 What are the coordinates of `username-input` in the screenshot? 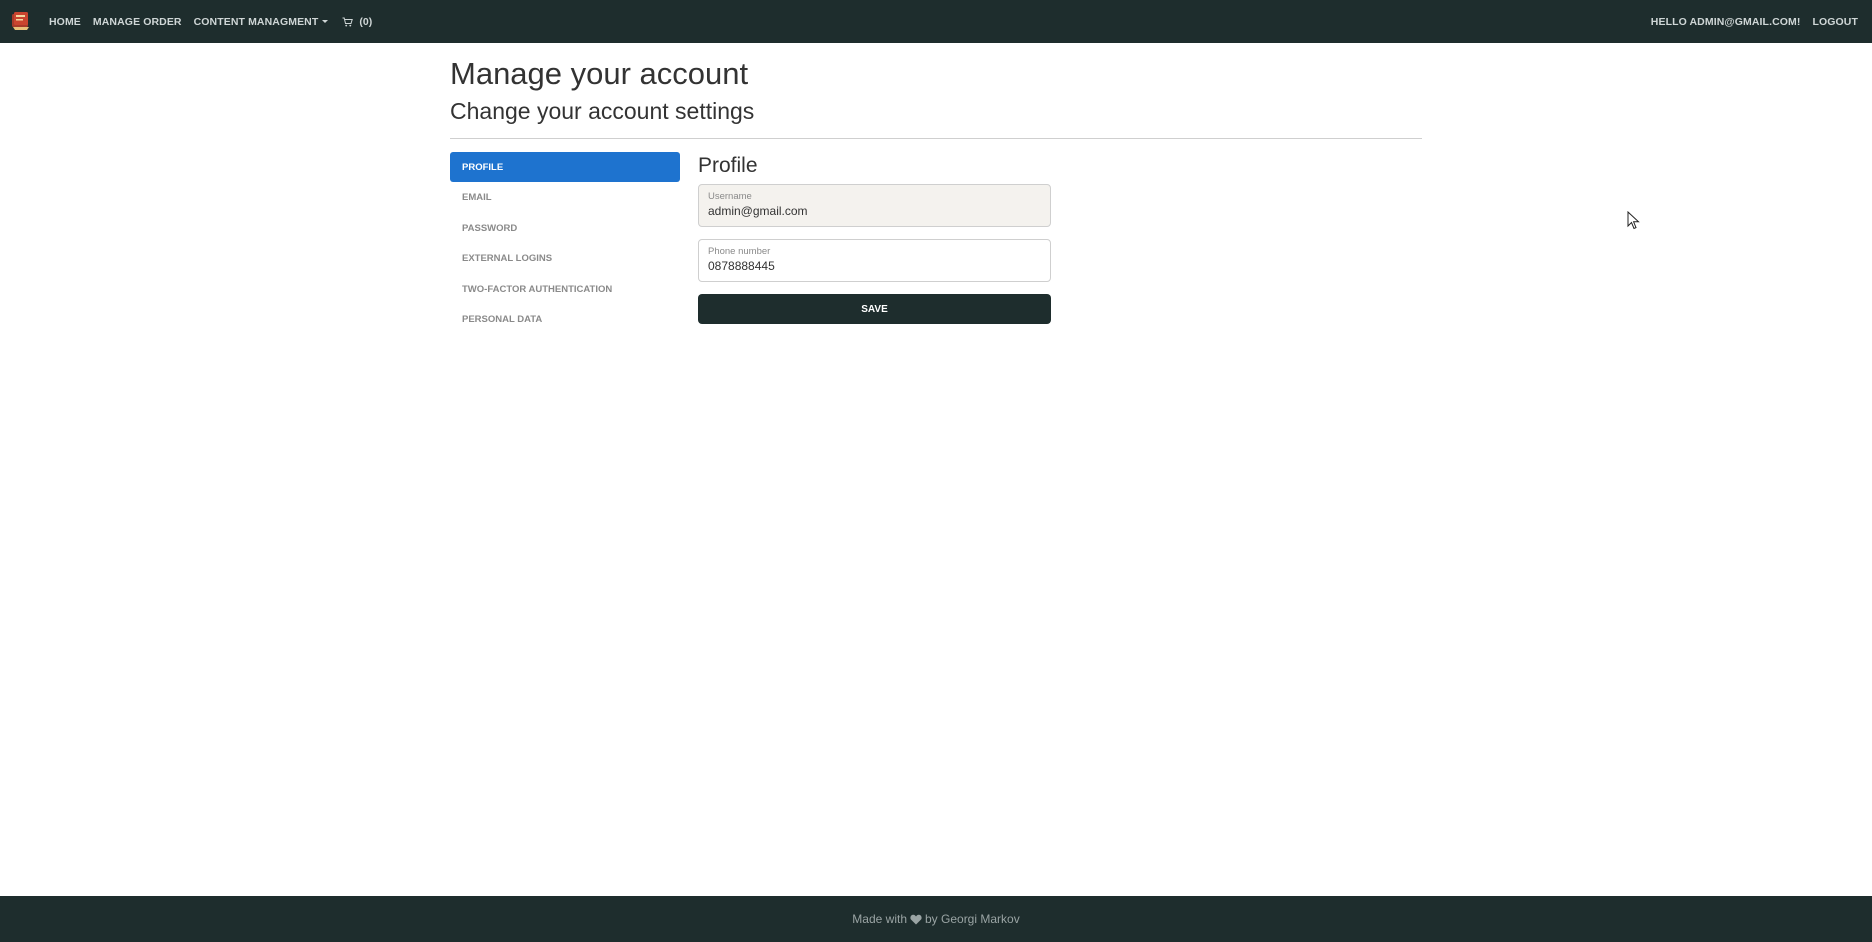 It's located at (874, 211).